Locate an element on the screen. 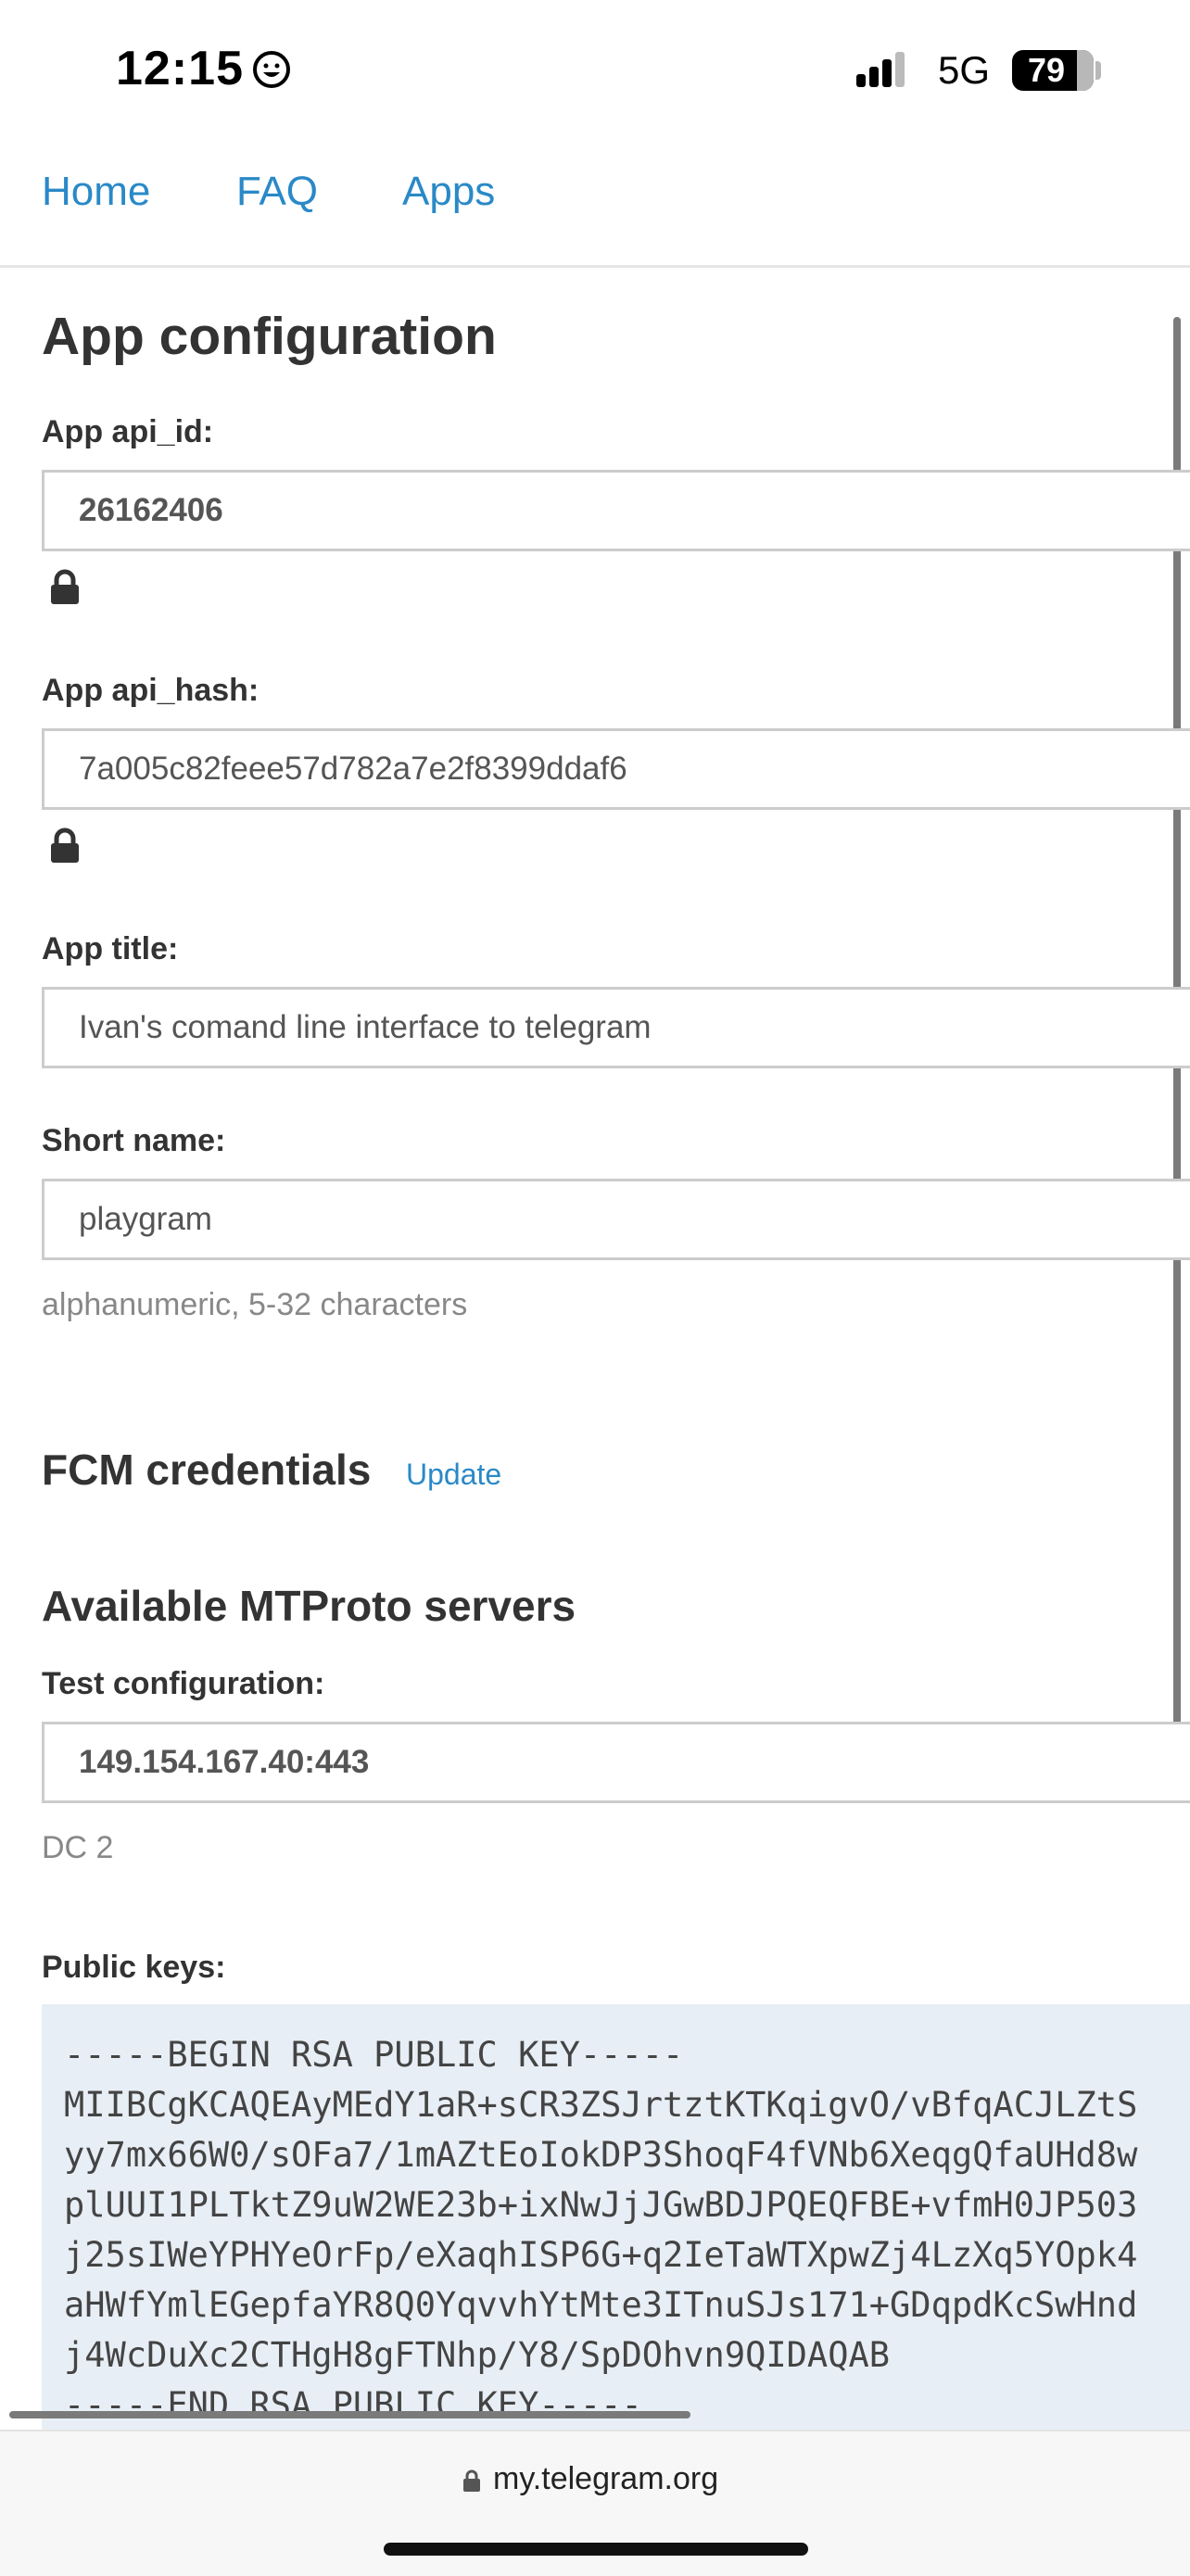 This screenshot has height=2576, width=1190. servers-heading: Available MTProto servers is located at coordinates (309, 1606).